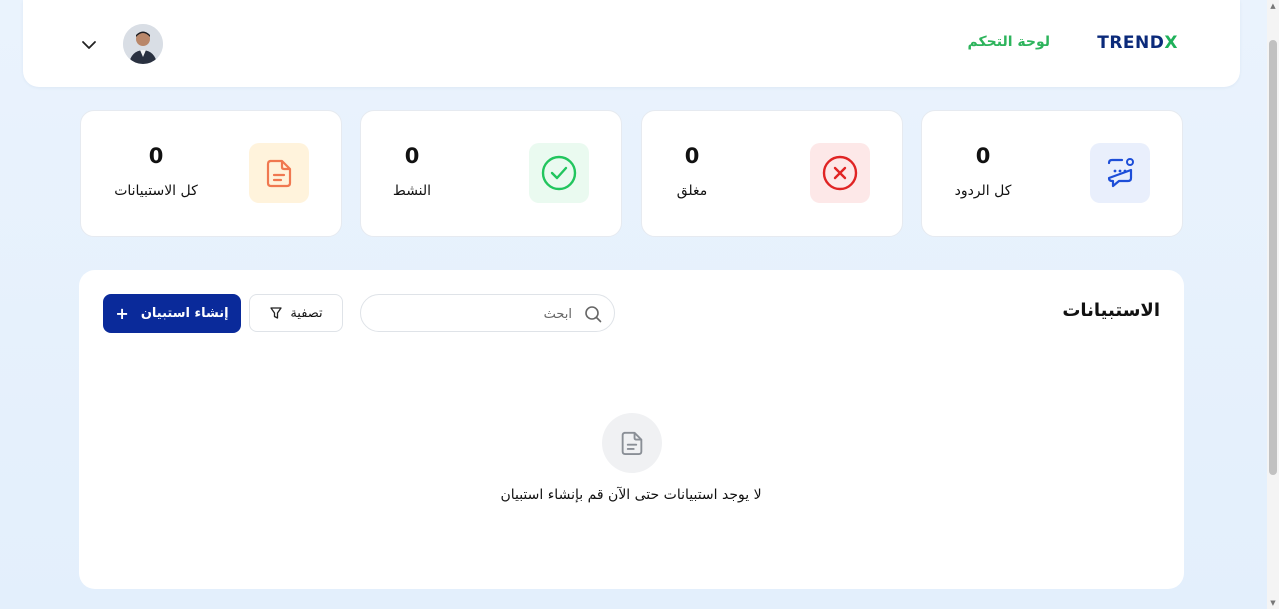 Image resolution: width=1279 pixels, height=609 pixels. Describe the element at coordinates (840, 173) in the screenshot. I see `close-circle-icon` at that location.